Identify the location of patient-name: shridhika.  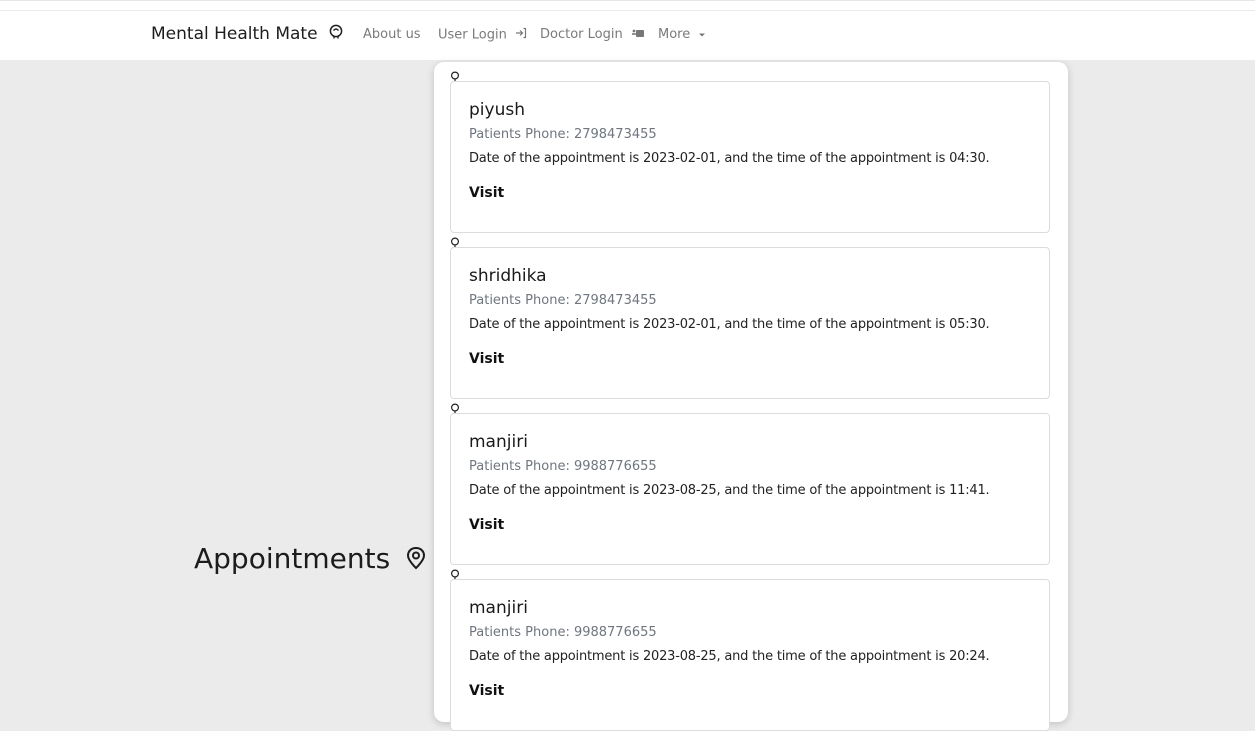
(508, 276).